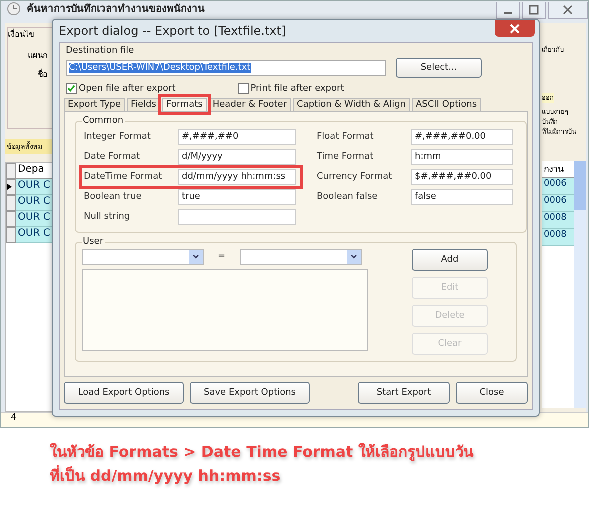 The height and width of the screenshot is (516, 591). I want to click on text-field: $#,###,##0.00, so click(462, 177).